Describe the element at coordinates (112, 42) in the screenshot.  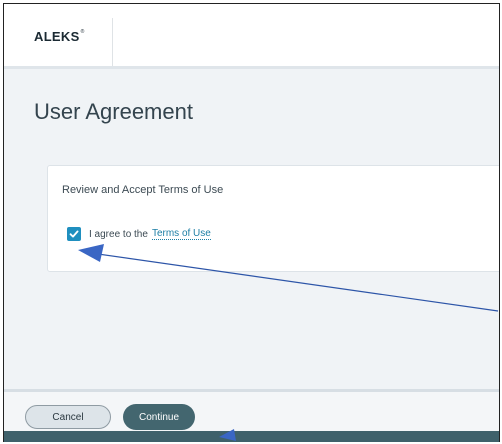
I see `header-divider` at that location.